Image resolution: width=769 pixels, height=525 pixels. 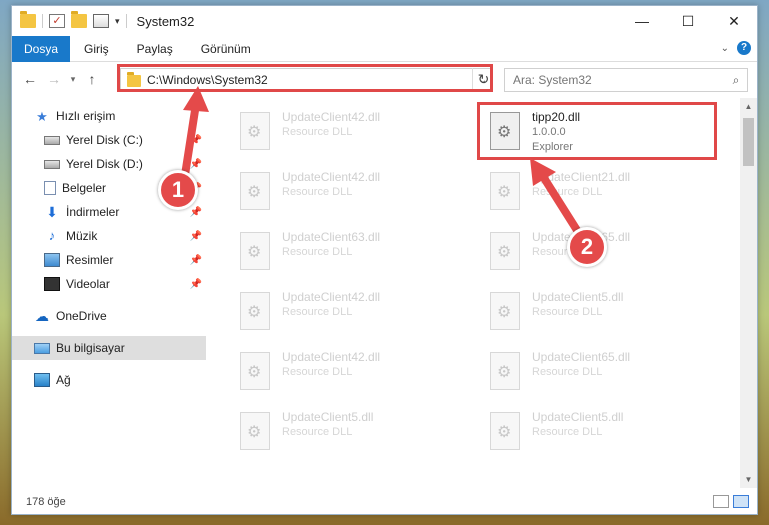 What do you see at coordinates (736, 80) in the screenshot?
I see `search-icon: ⌕` at bounding box center [736, 80].